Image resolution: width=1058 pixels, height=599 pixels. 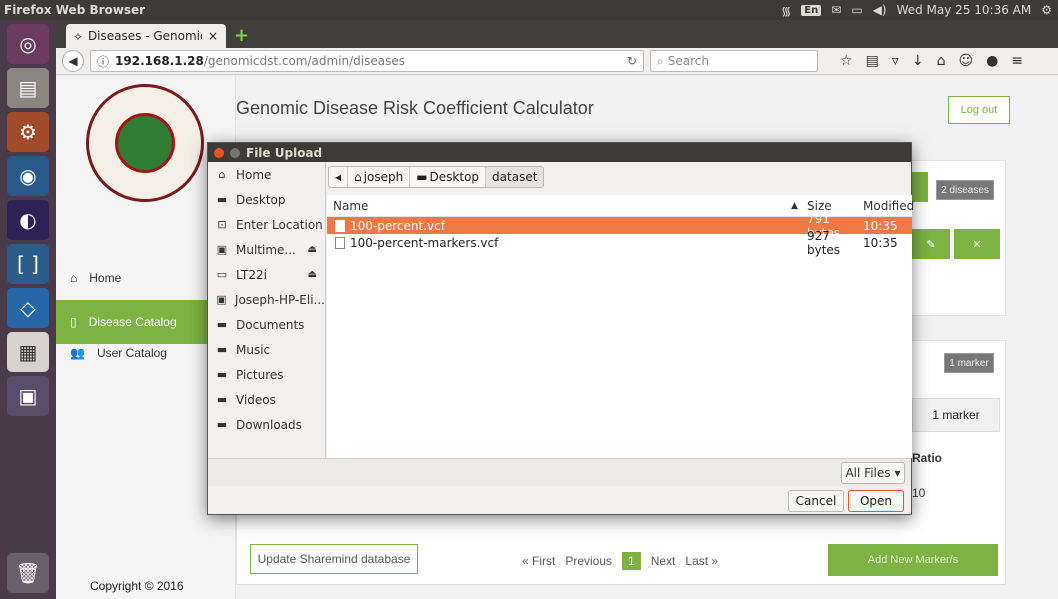 I want to click on open-button: Open, so click(x=876, y=501).